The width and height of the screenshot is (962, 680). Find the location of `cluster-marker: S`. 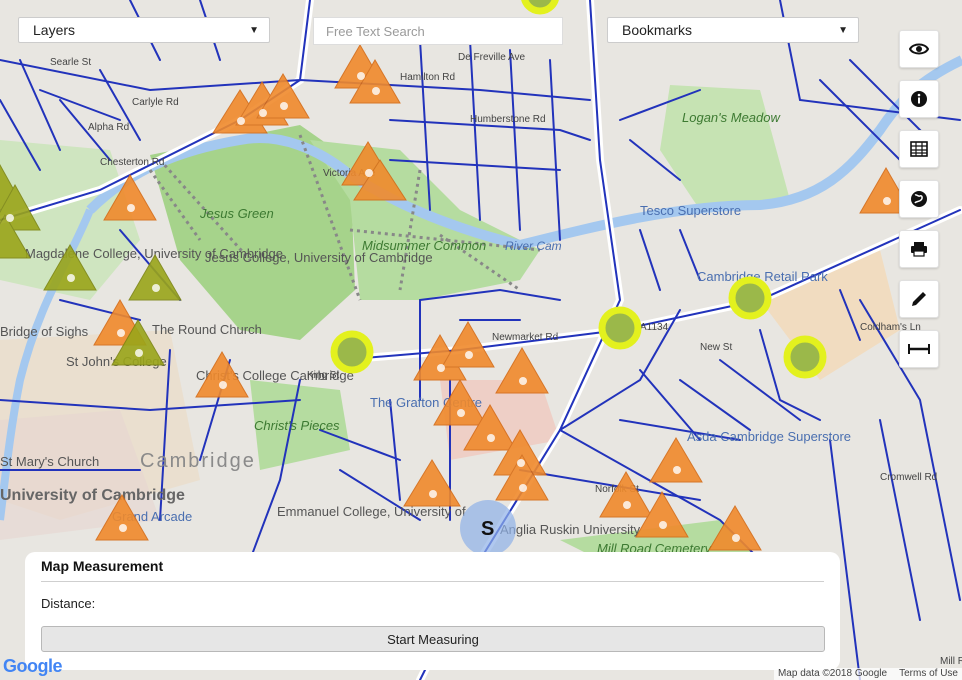

cluster-marker: S is located at coordinates (488, 528).